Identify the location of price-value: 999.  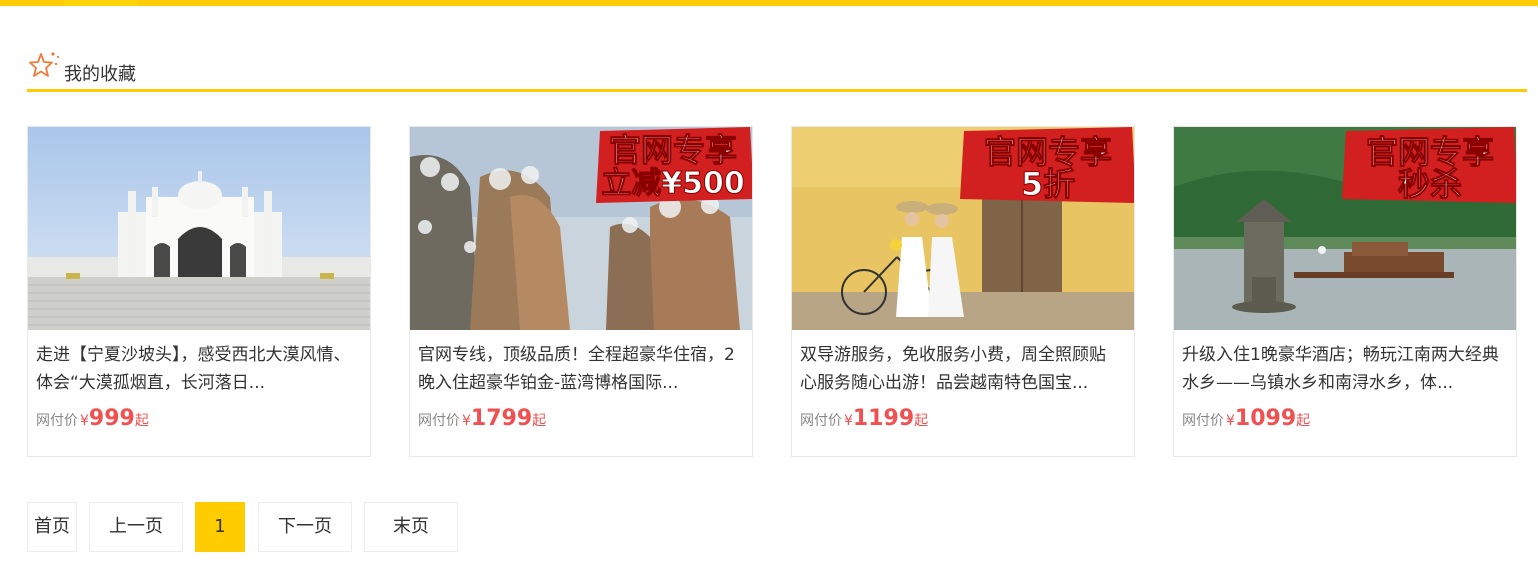
(111, 418).